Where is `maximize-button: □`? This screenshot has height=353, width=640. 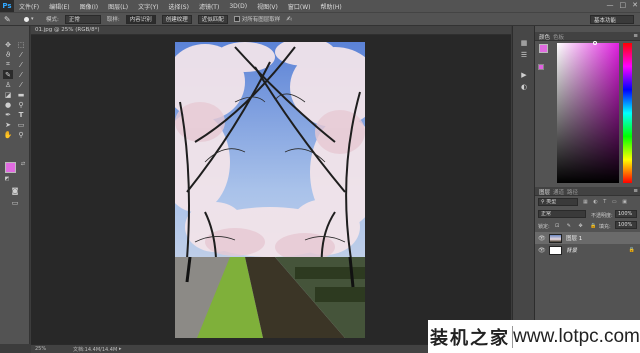
maximize-button: □ is located at coordinates (623, 5).